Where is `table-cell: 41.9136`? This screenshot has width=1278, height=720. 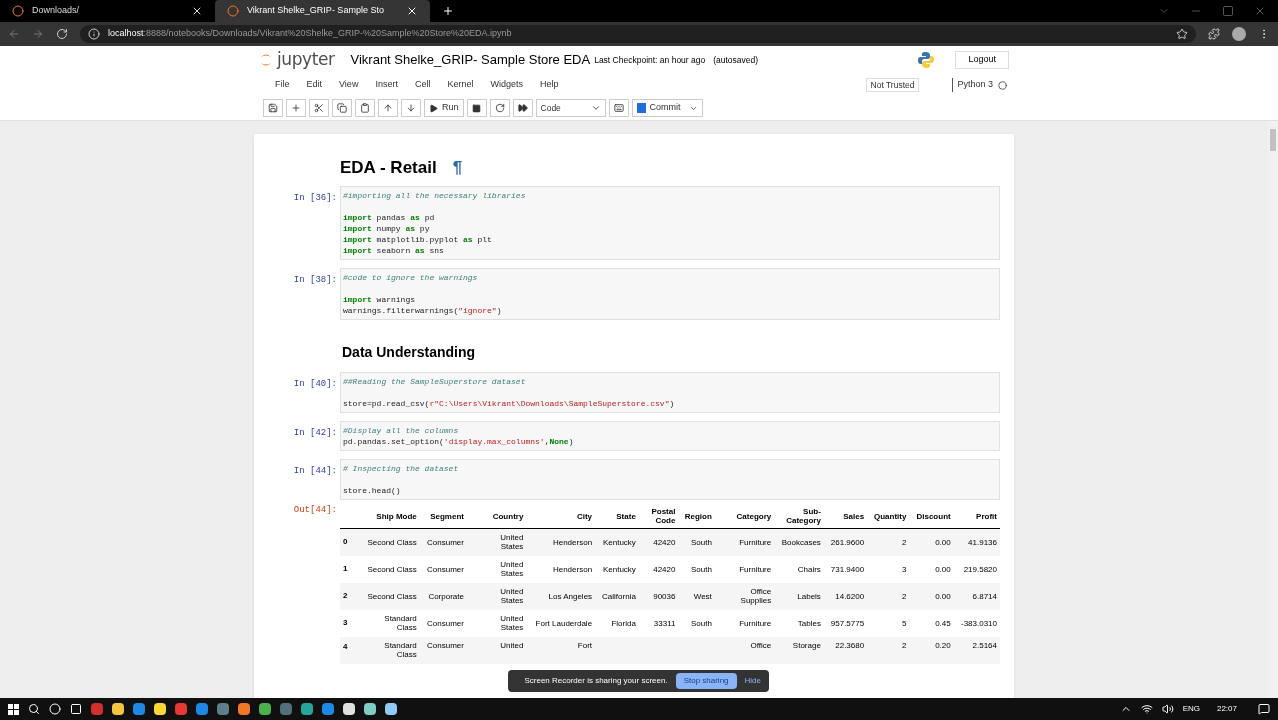 table-cell: 41.9136 is located at coordinates (982, 542).